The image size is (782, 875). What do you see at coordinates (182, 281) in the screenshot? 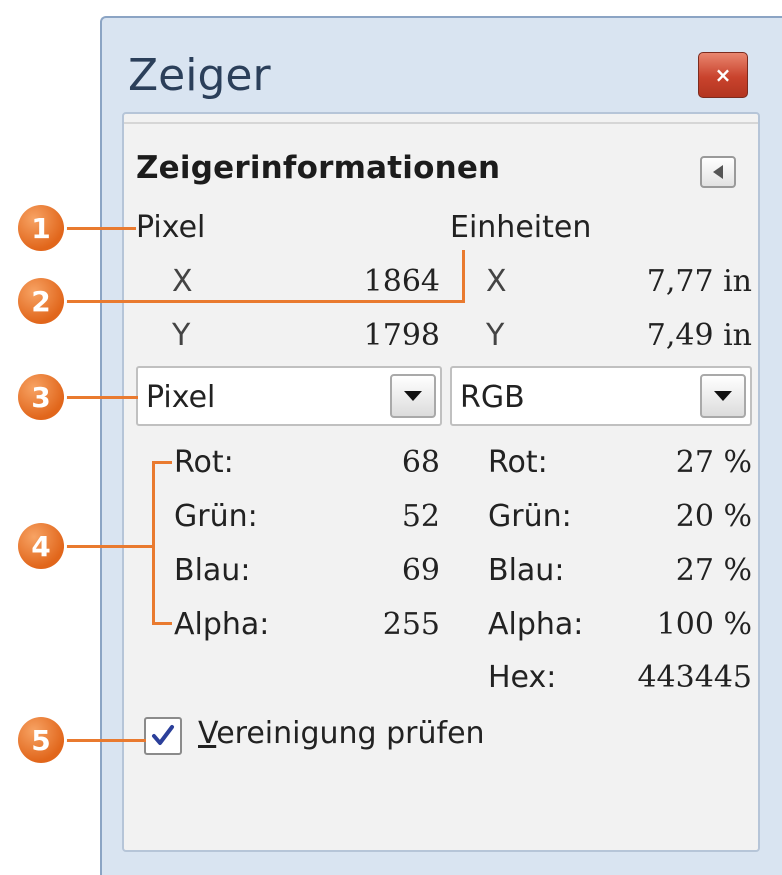
I see `pixel-x-label: X` at bounding box center [182, 281].